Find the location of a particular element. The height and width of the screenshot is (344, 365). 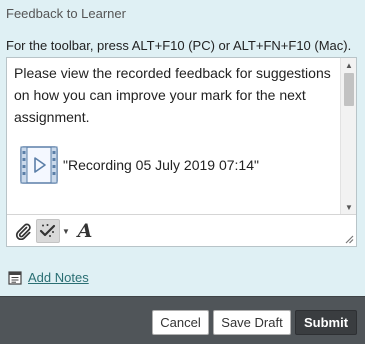

cancel-button: Cancel is located at coordinates (180, 322).